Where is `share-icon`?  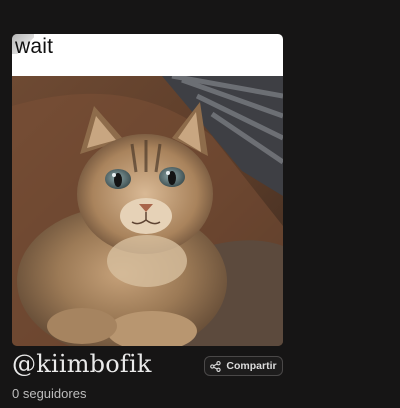 share-icon is located at coordinates (216, 366).